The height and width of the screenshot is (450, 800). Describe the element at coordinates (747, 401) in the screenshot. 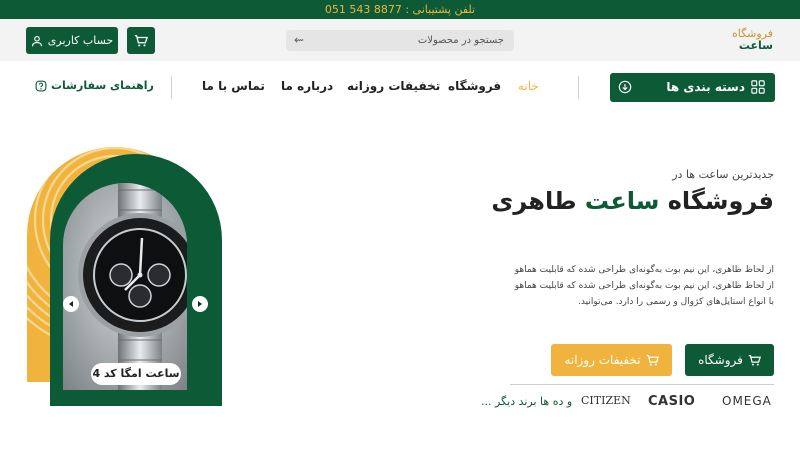

I see `brand-omega: OMEGA` at that location.